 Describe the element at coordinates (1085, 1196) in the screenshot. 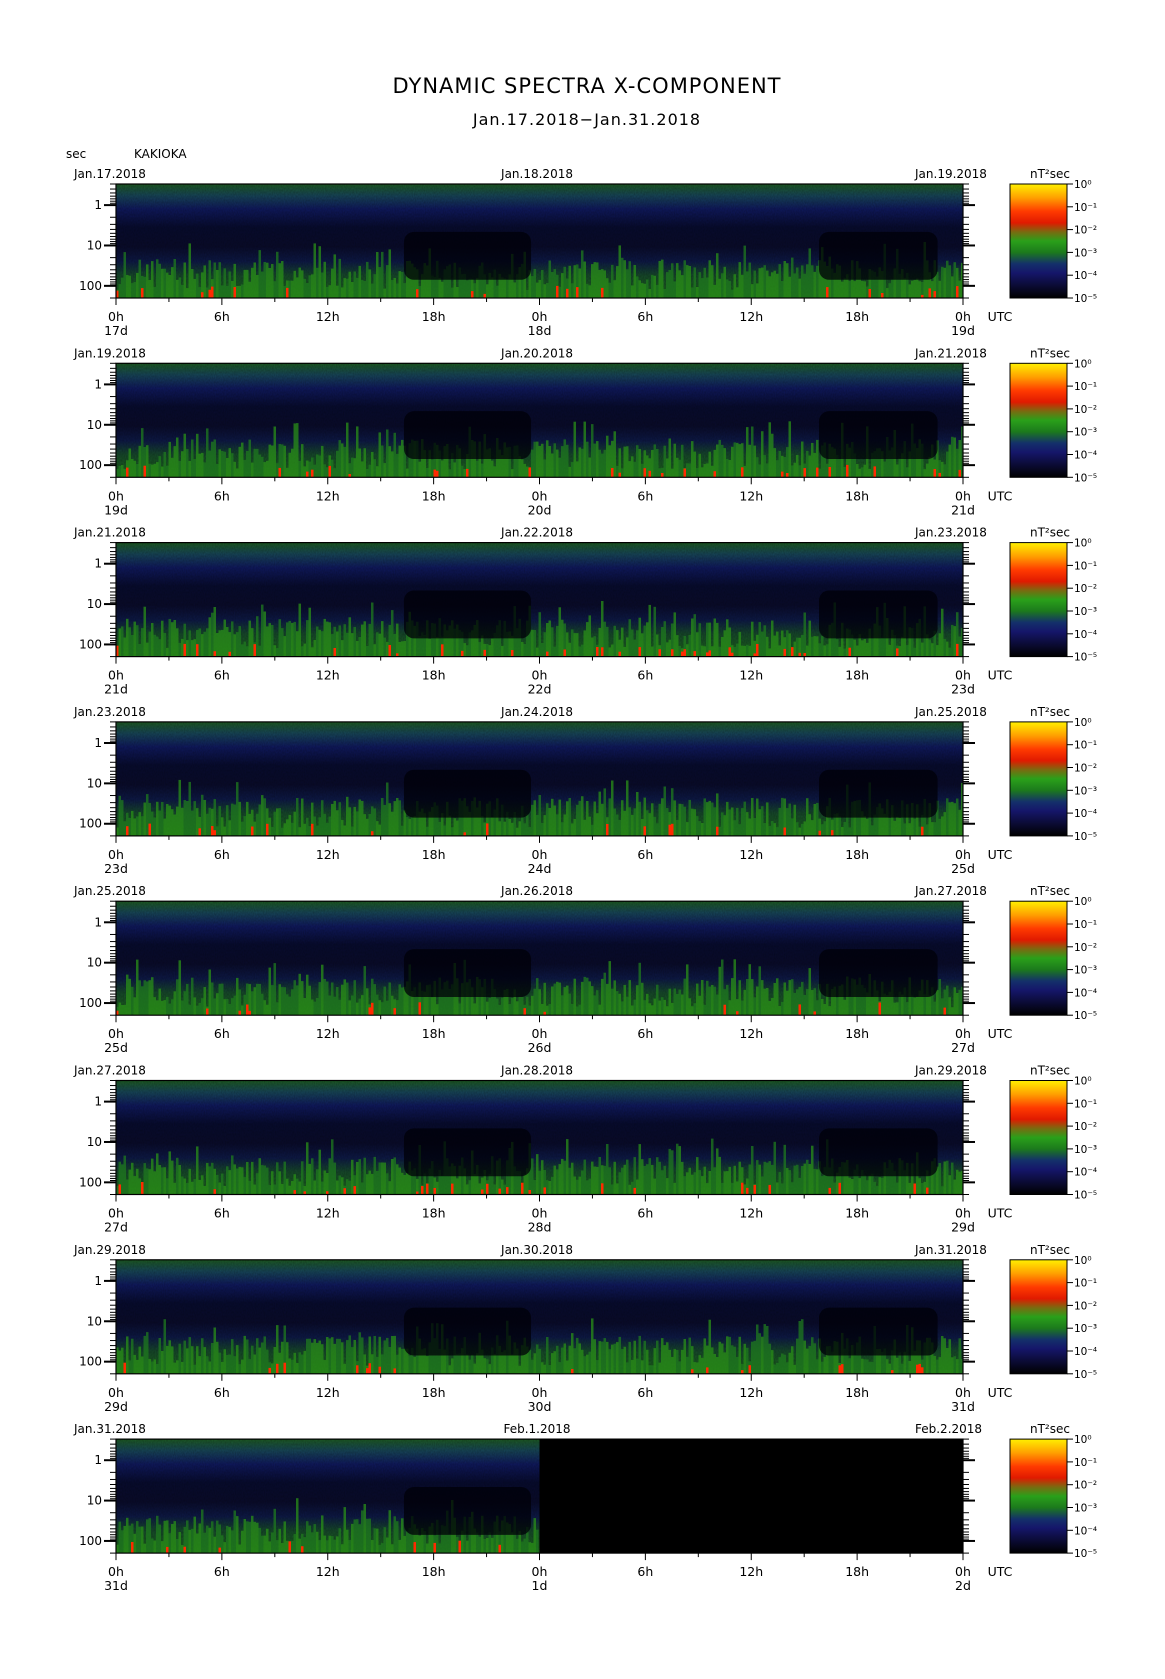

I see `colorbar-tick-label: 10⁻⁵` at that location.